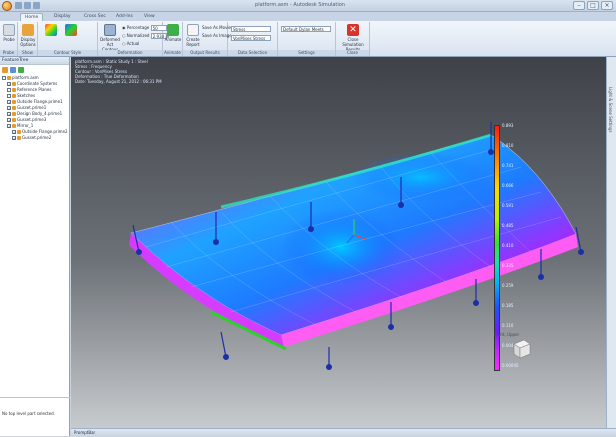 The image size is (616, 437). I want to click on display-options-button: Display Options, so click(28, 36).